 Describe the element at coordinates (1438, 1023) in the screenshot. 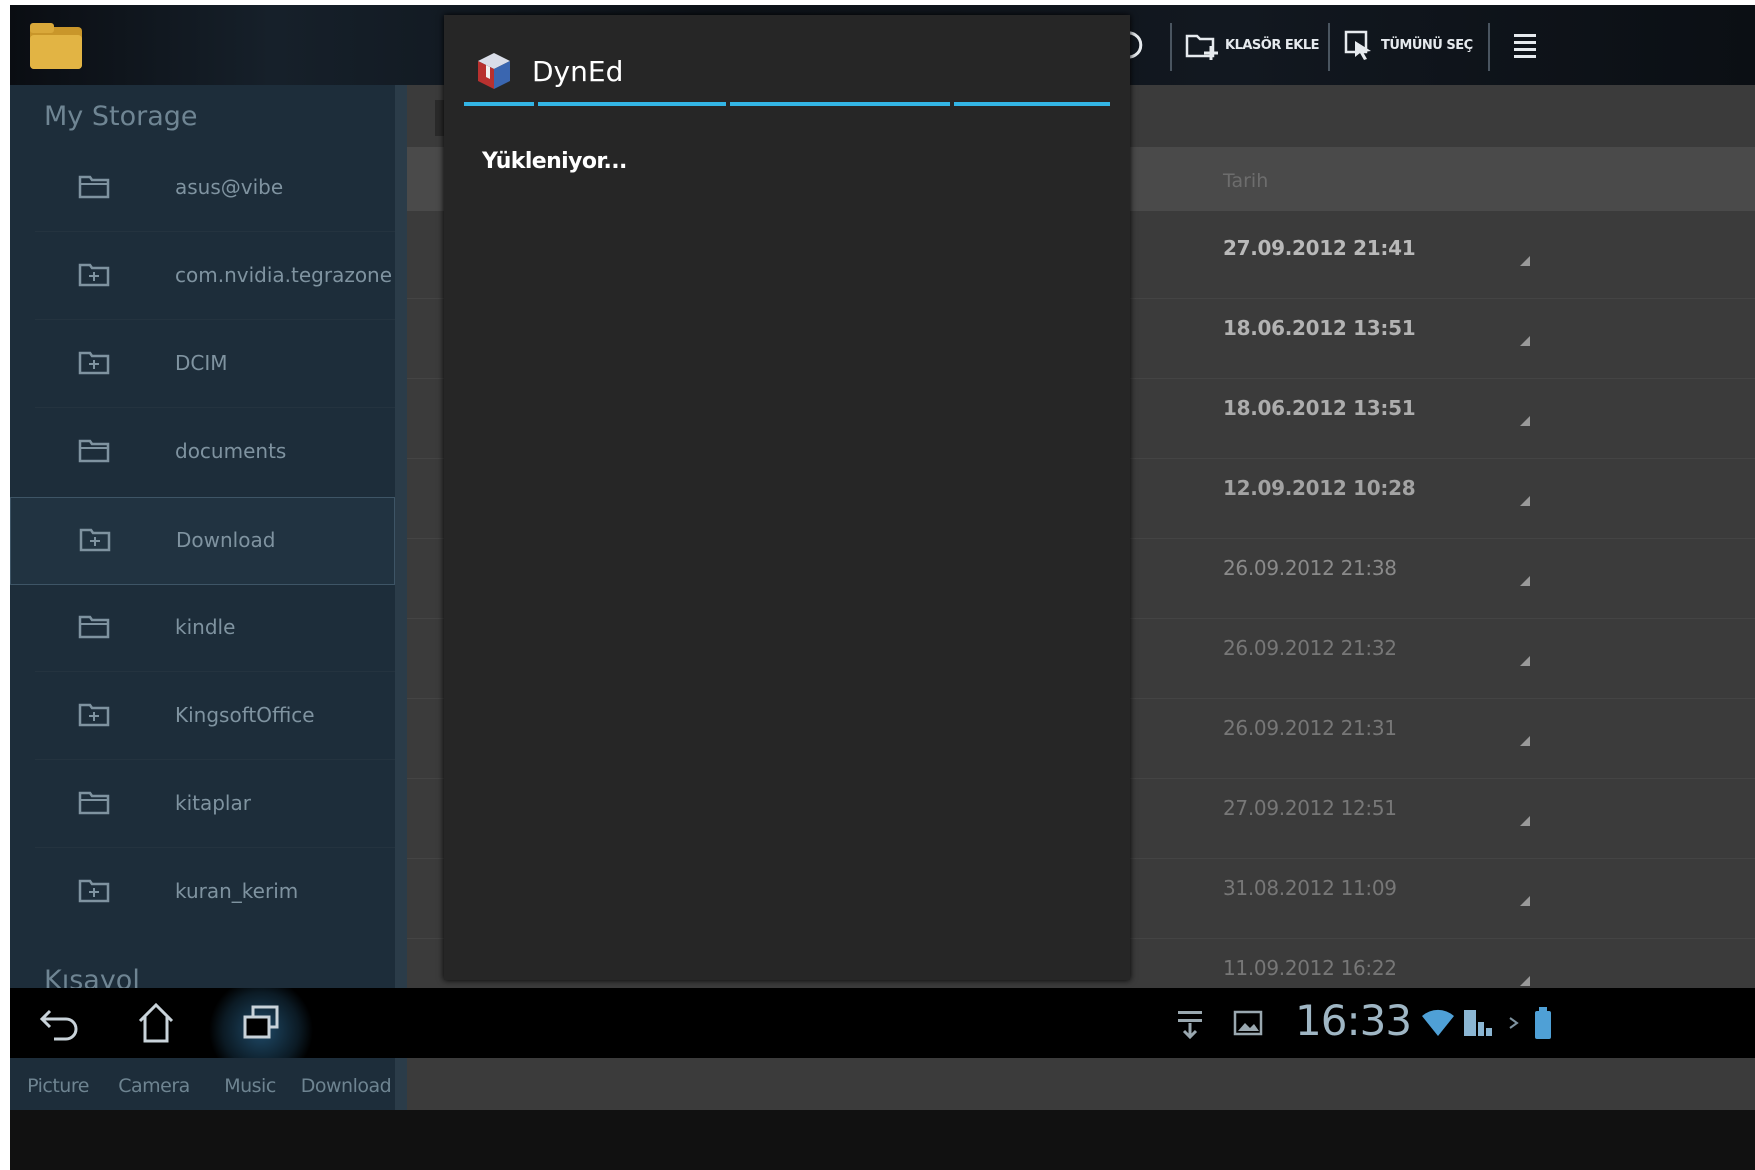

I see `wifi-icon` at that location.